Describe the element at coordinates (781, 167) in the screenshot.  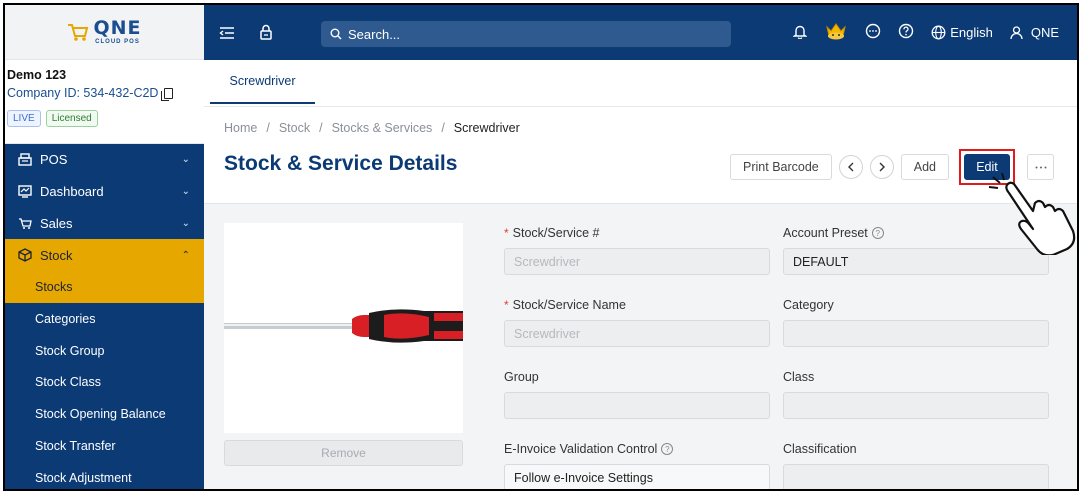
I see `print-barcode-button: Print Barcode` at that location.